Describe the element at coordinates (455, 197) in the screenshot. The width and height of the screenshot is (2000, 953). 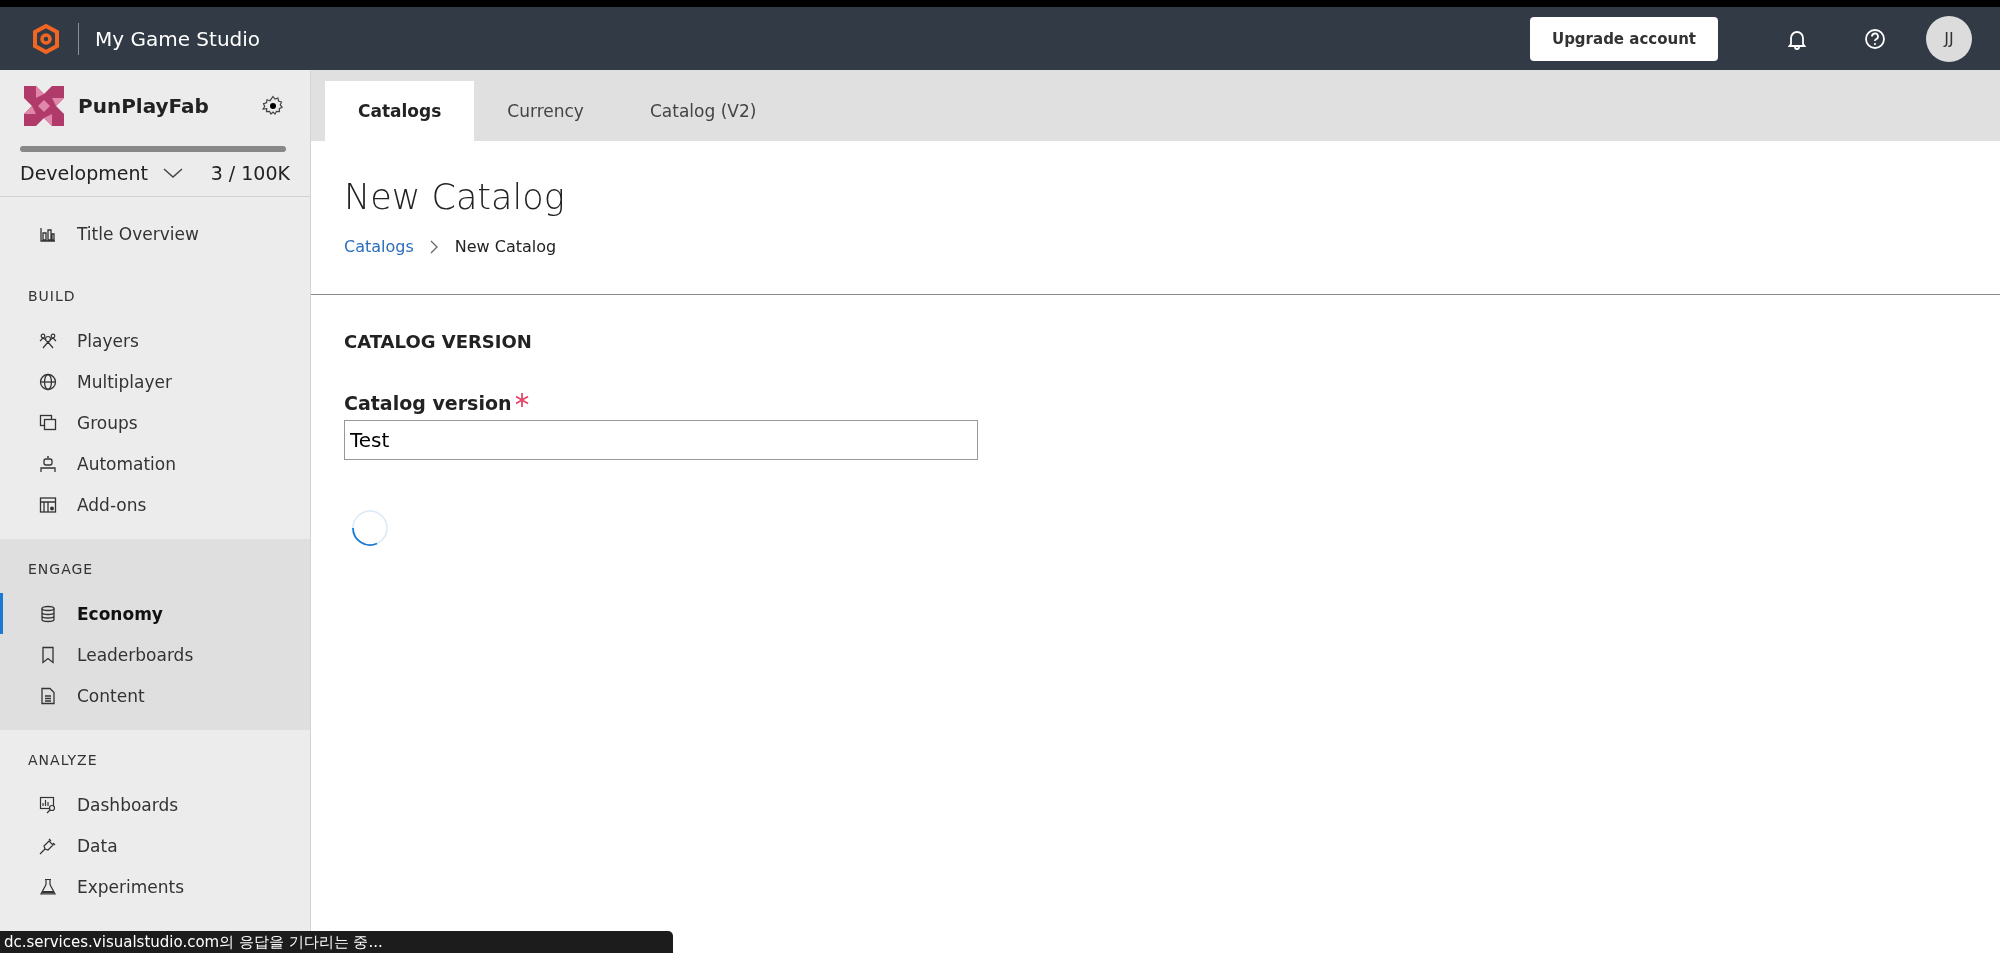
I see `page-title: New Catalog` at that location.